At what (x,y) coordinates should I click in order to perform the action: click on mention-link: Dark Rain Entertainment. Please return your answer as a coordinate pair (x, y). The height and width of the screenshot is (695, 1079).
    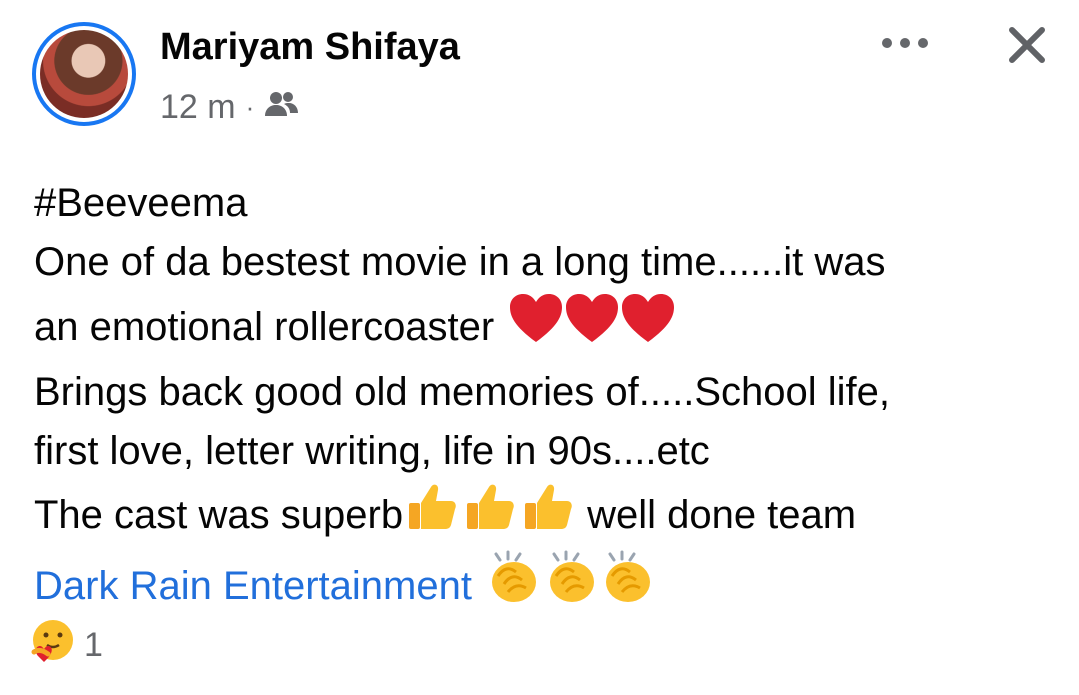
    Looking at the image, I should click on (253, 586).